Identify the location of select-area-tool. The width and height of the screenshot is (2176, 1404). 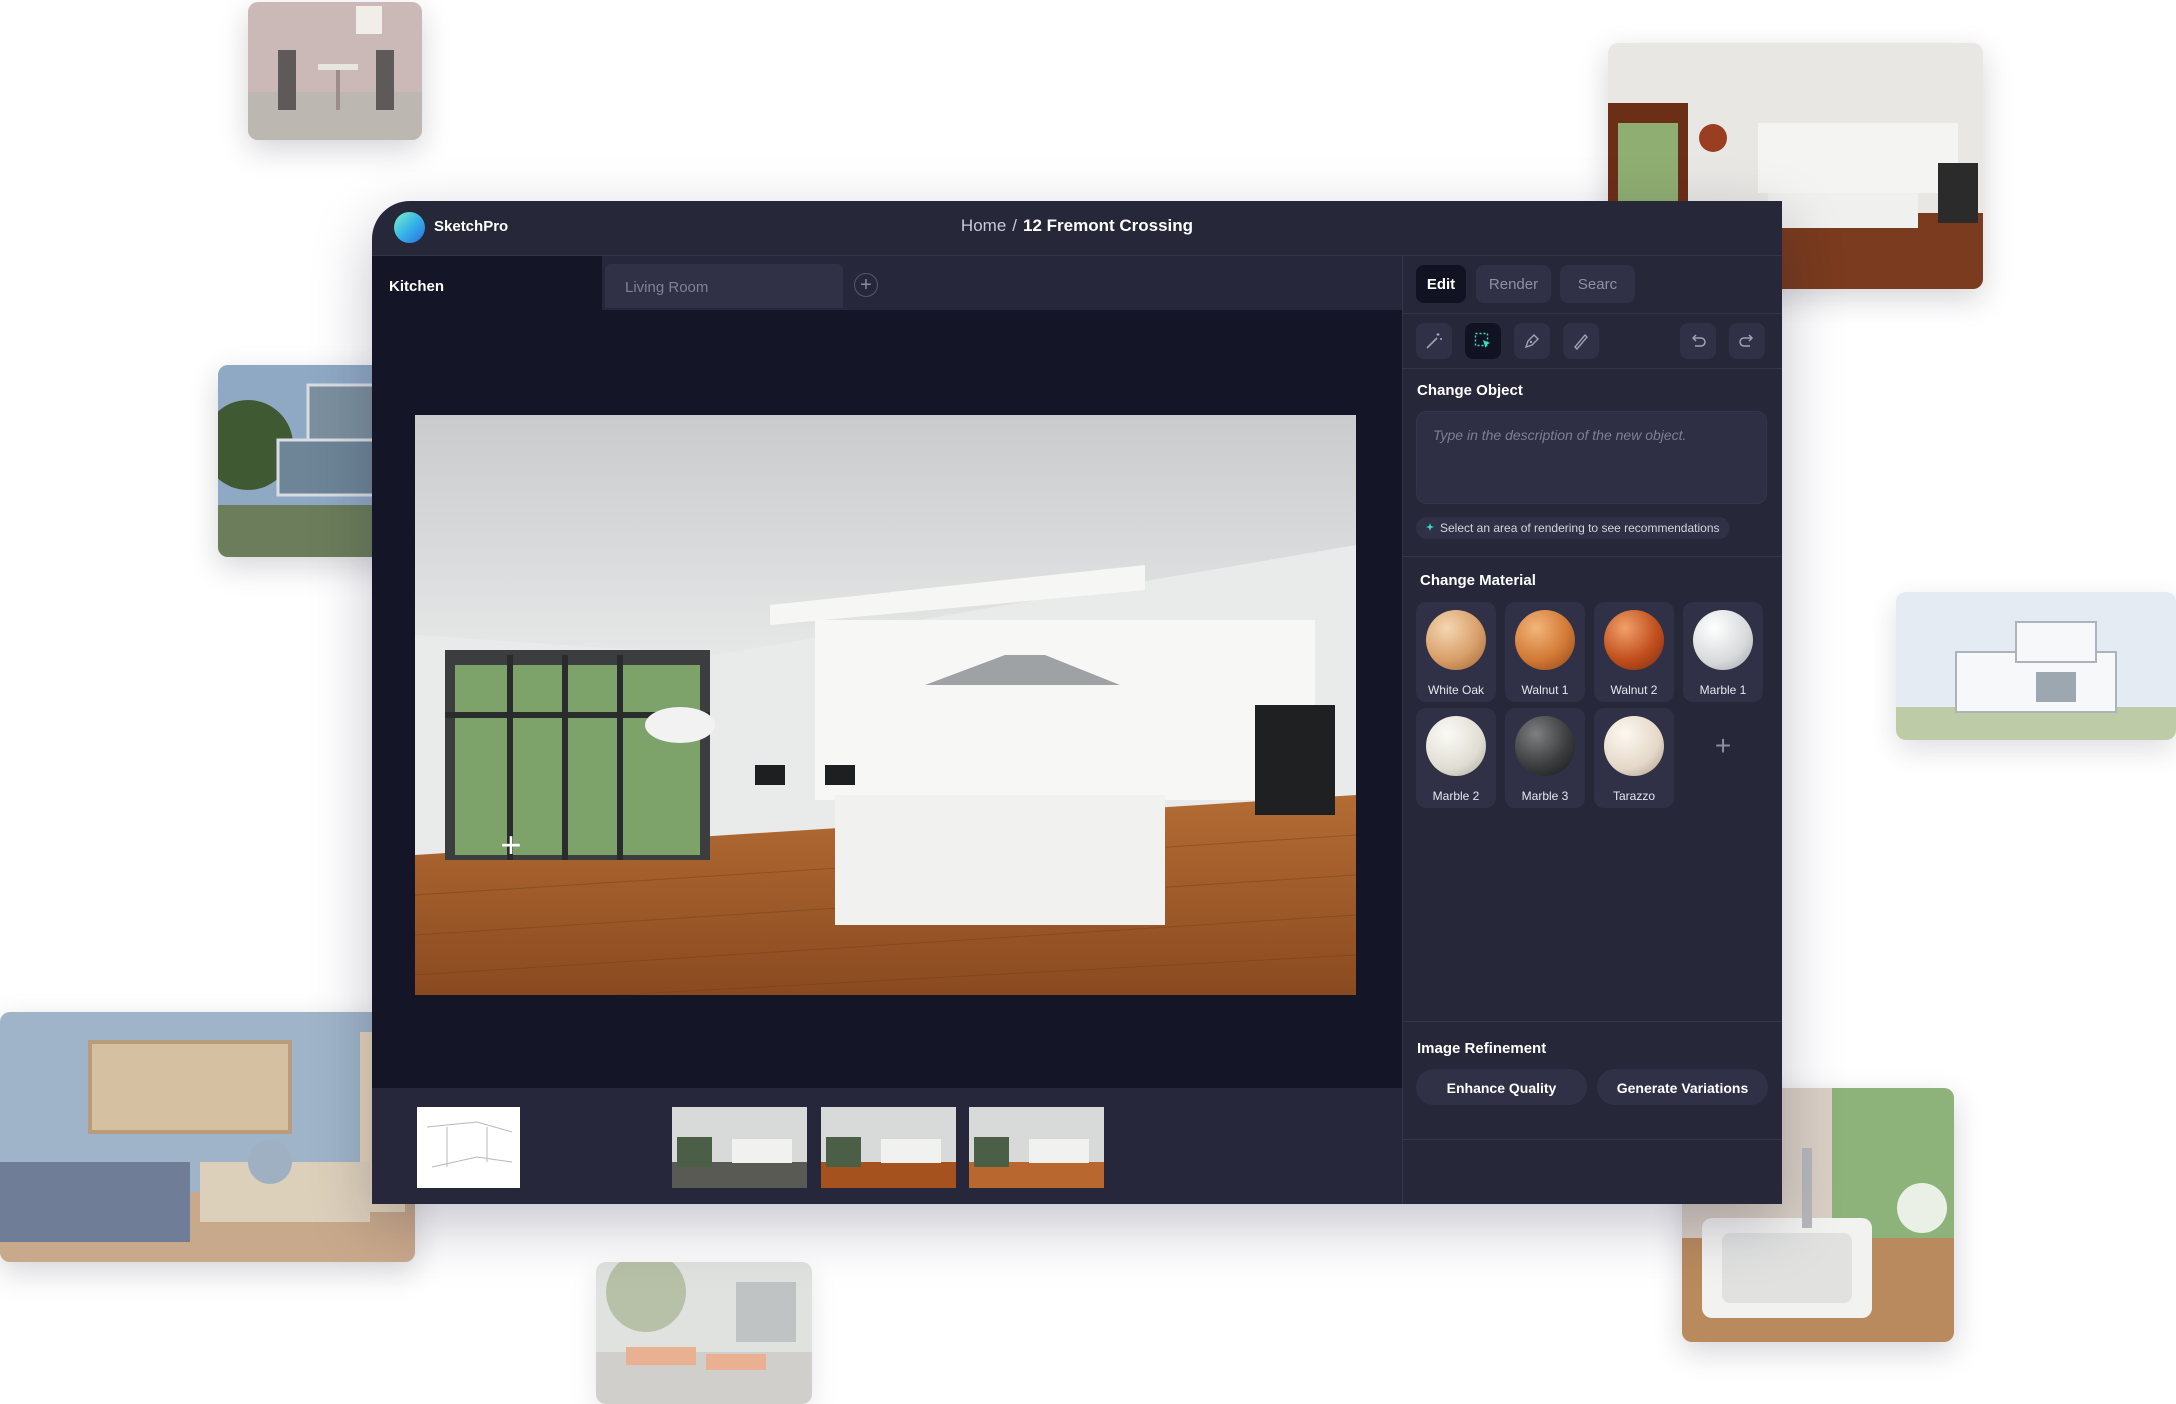
(1483, 341).